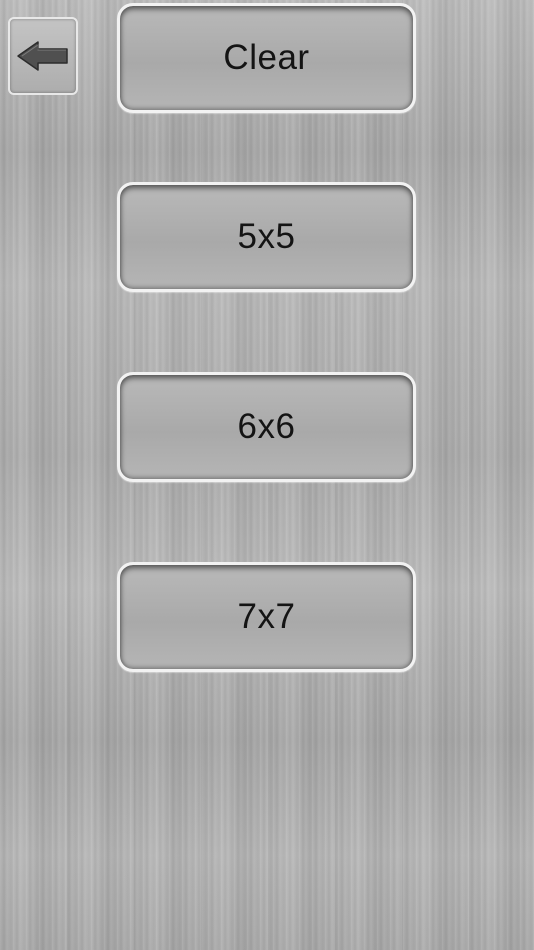 This screenshot has height=950, width=534. I want to click on clear-button: Clear, so click(266, 58).